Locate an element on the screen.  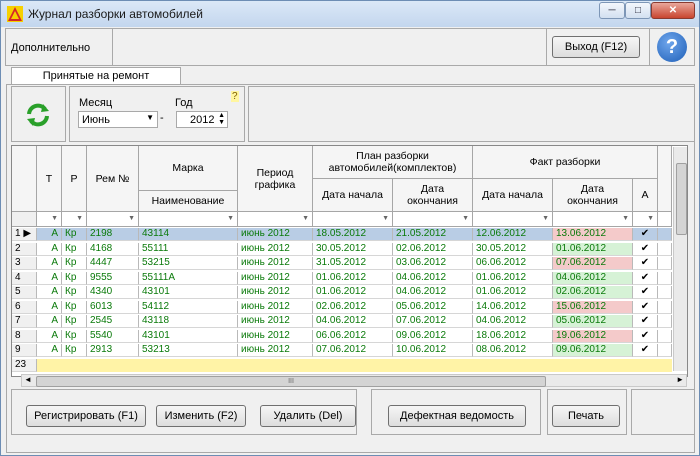
cell-plan-end: 21.05.2012 is located at coordinates (433, 234).